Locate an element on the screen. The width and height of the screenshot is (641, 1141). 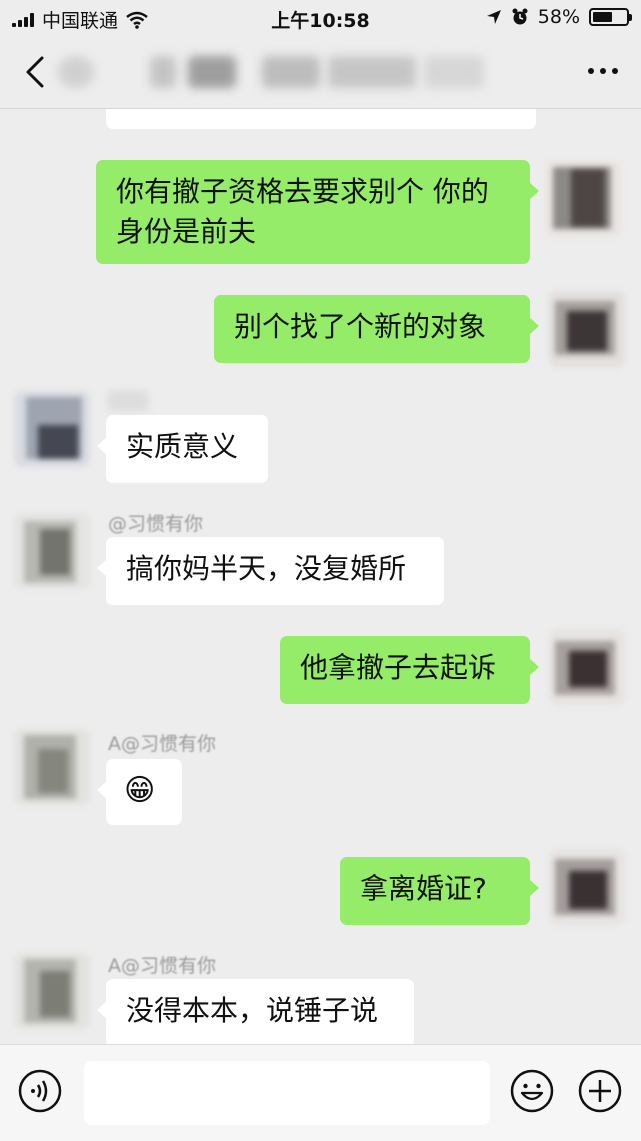
message-input is located at coordinates (287, 1093).